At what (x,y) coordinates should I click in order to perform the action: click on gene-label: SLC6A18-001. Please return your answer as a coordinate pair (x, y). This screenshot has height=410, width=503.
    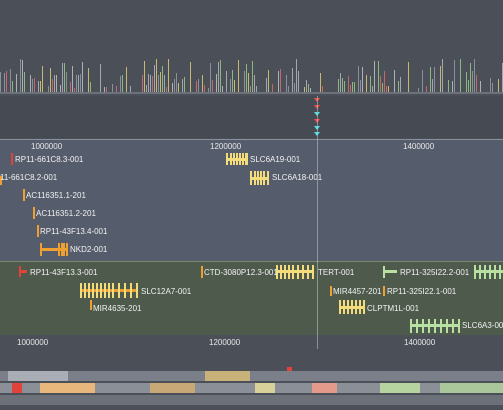
    Looking at the image, I should click on (297, 177).